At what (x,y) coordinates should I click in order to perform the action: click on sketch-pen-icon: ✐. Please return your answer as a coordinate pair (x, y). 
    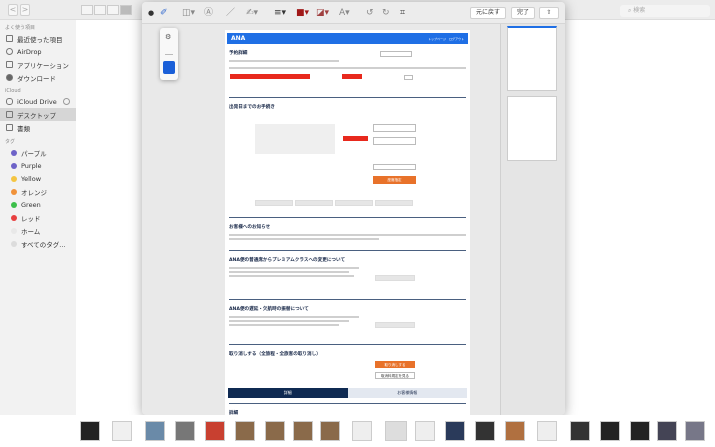
    Looking at the image, I should click on (164, 13).